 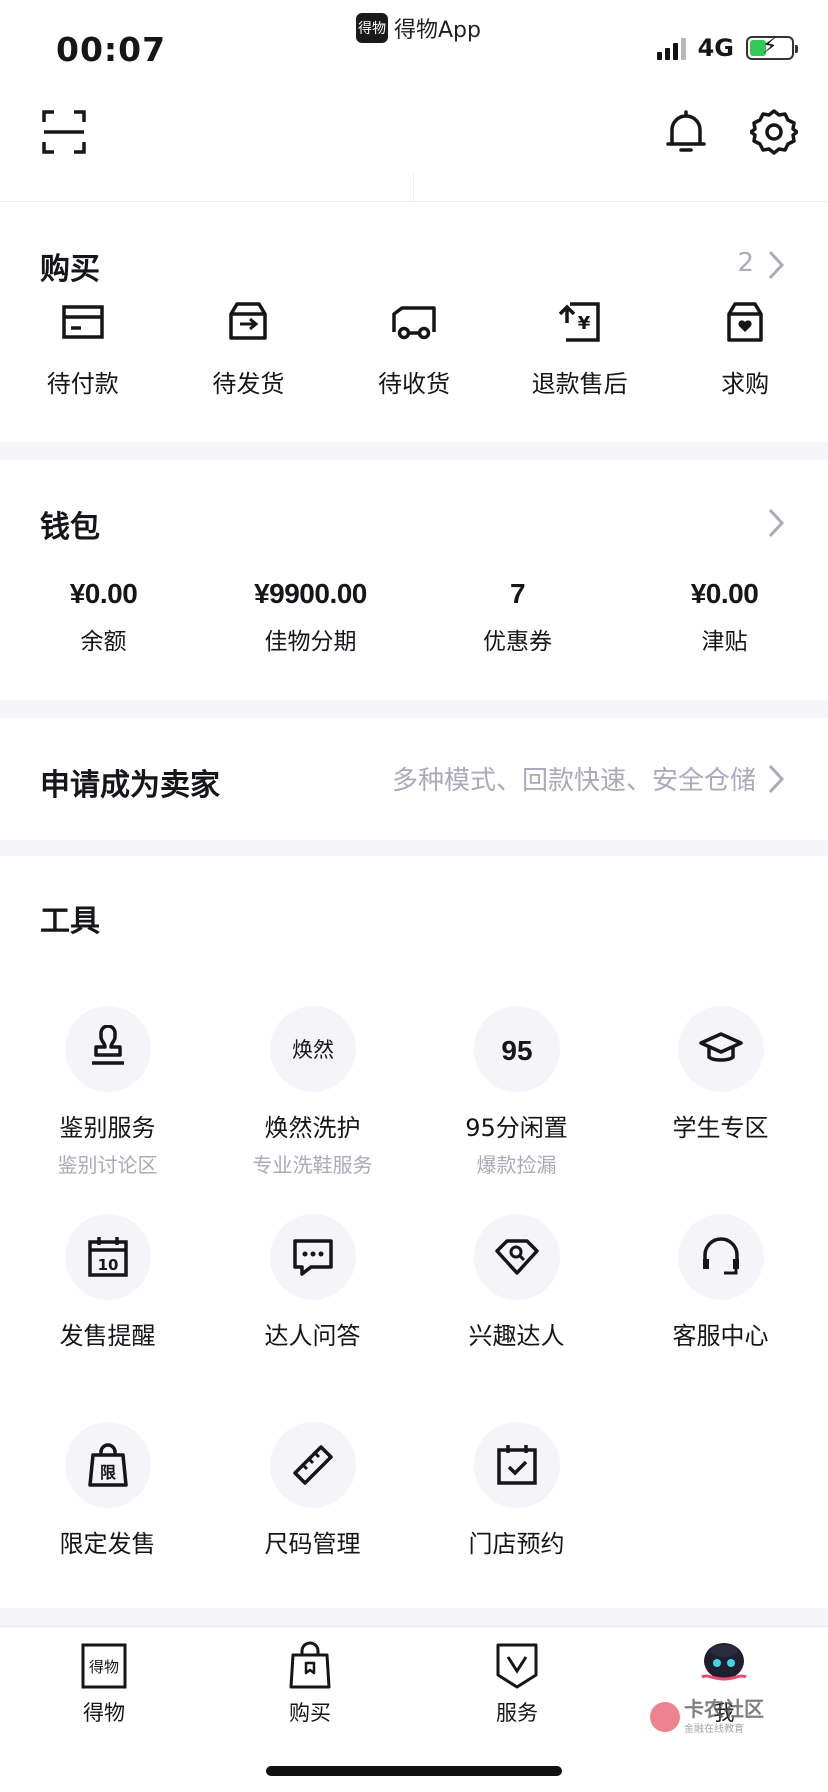 What do you see at coordinates (248, 384) in the screenshot?
I see `buy-item-label: 待发货` at bounding box center [248, 384].